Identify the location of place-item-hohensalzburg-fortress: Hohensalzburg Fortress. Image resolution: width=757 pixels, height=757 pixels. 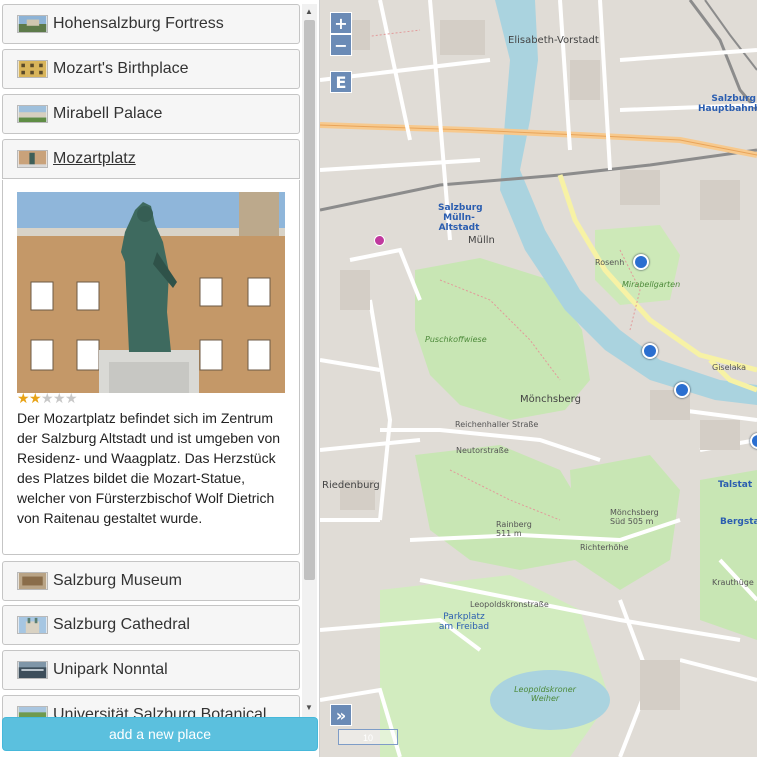
(151, 24).